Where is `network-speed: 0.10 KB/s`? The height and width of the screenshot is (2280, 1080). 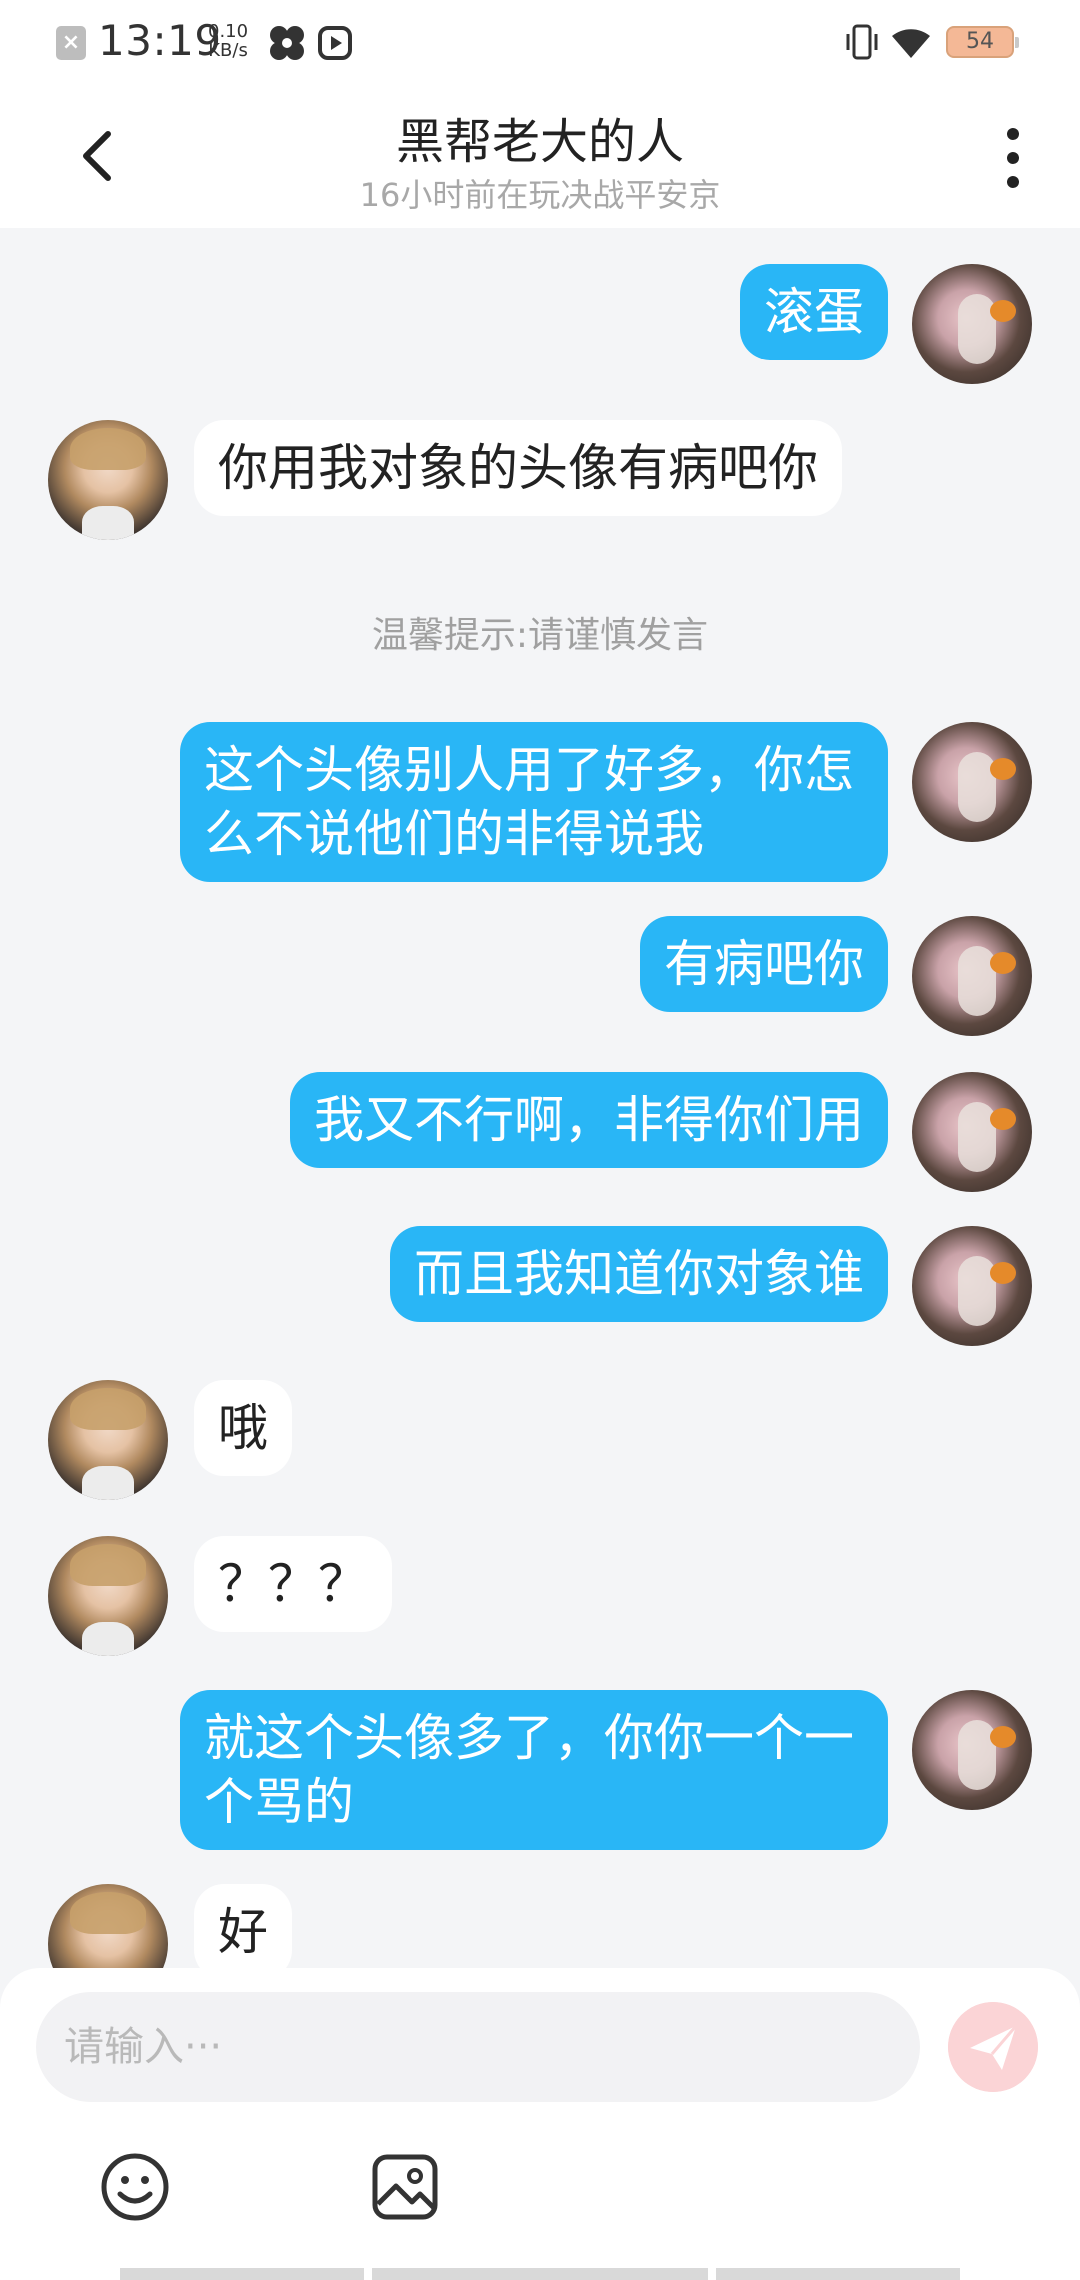 network-speed: 0.10 KB/s is located at coordinates (228, 41).